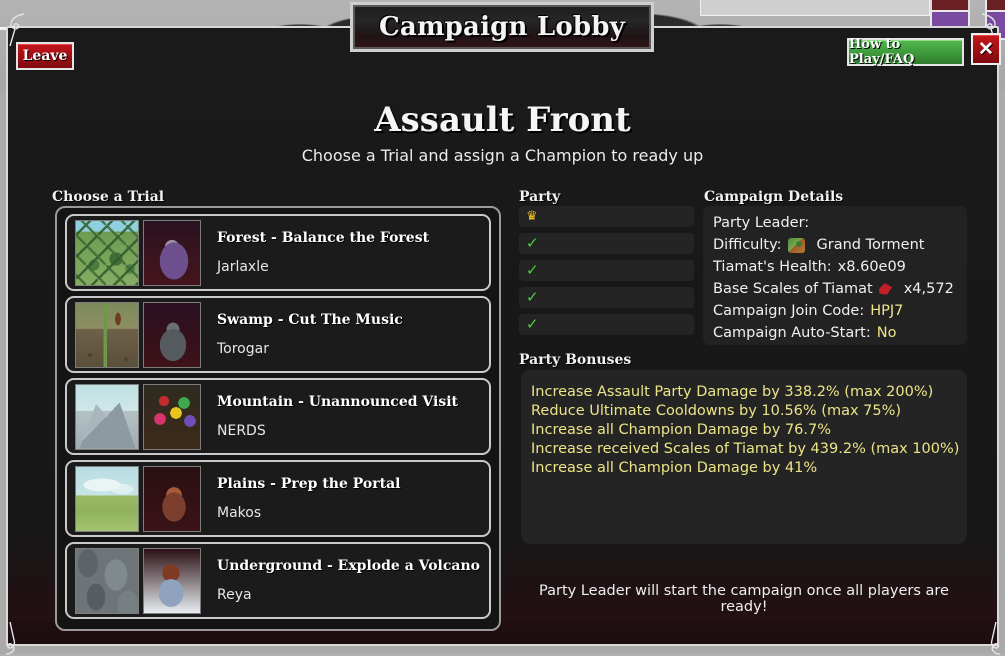  I want to click on forest-thumbnail, so click(107, 253).